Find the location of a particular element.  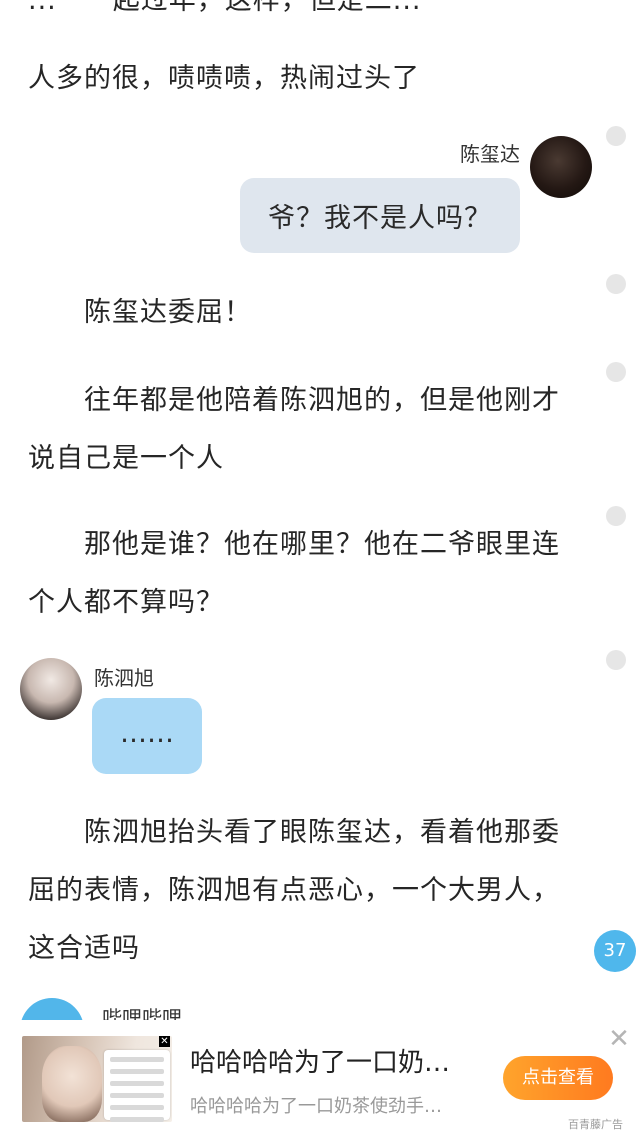

chat-bubble-right: 爷？我不是人吗？ is located at coordinates (380, 215).